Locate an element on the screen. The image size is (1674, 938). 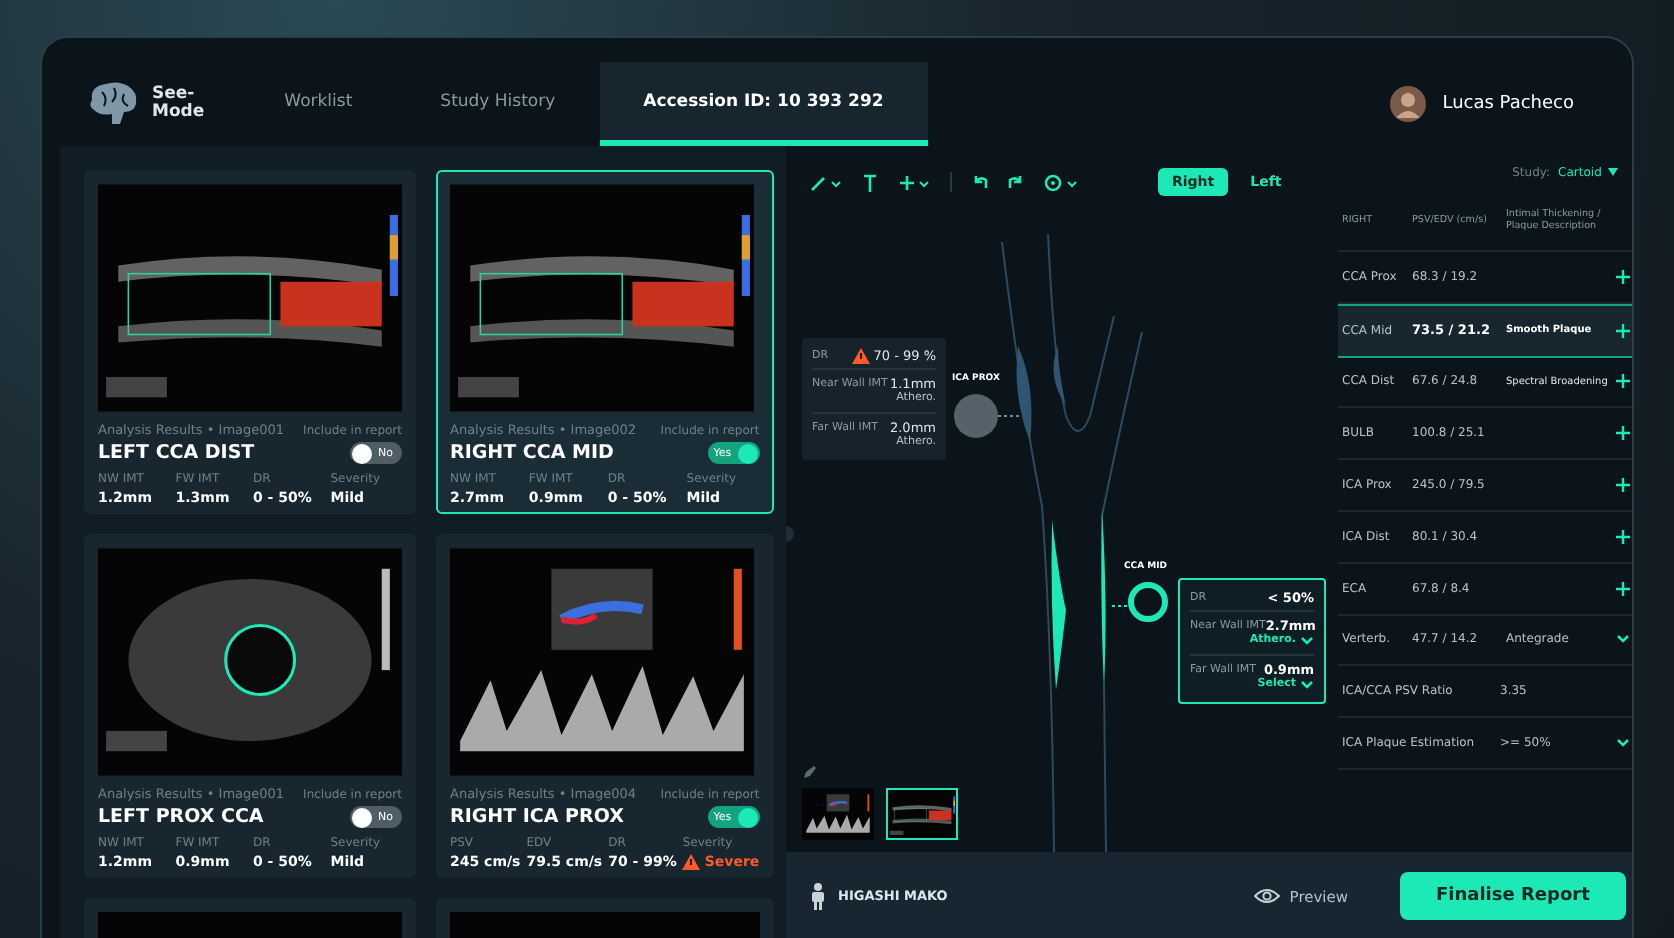
user-name: Lucas Pacheco is located at coordinates (1508, 104).